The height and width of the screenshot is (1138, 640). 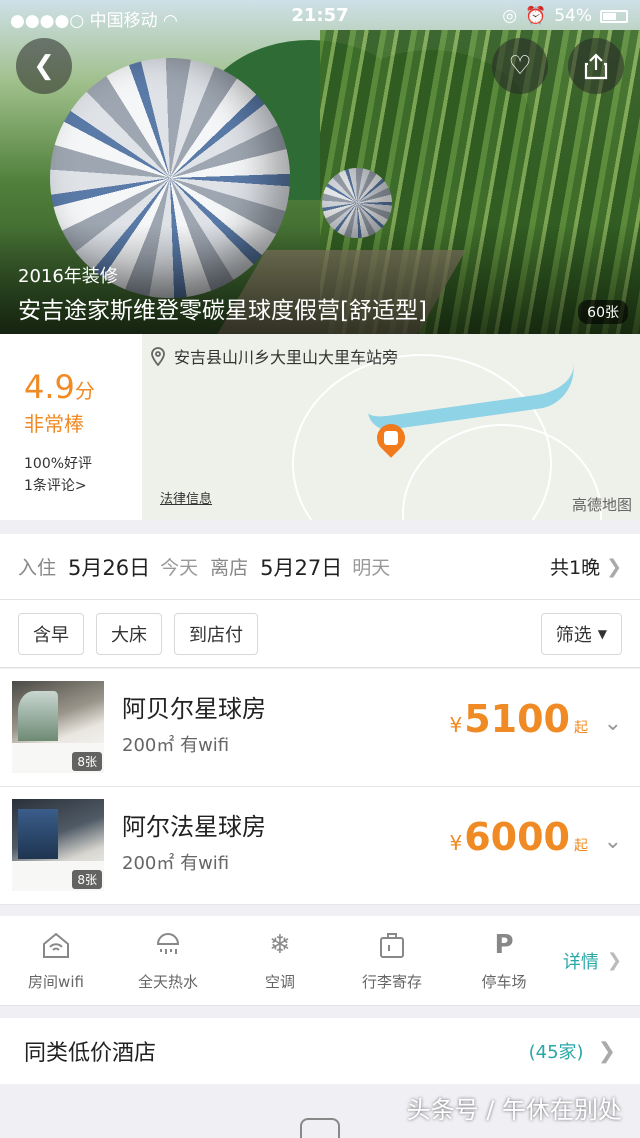 I want to click on renovation-year: 2016年装修, so click(x=68, y=276).